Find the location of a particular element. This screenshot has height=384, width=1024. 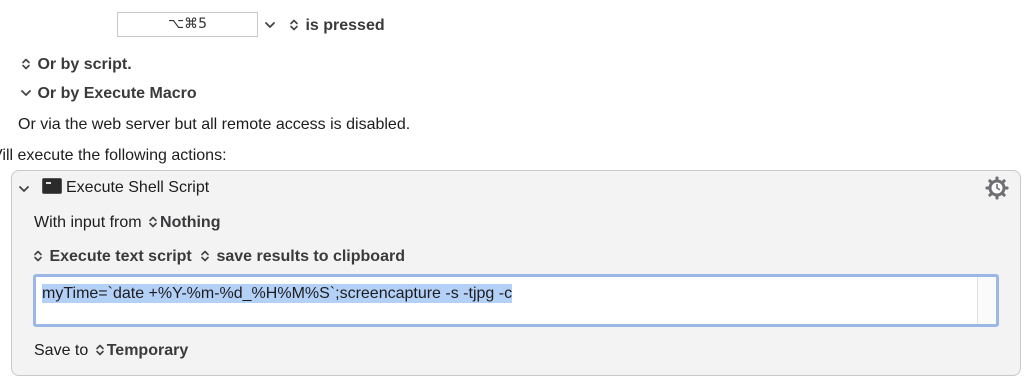

save-to-value: Temporary is located at coordinates (147, 350).